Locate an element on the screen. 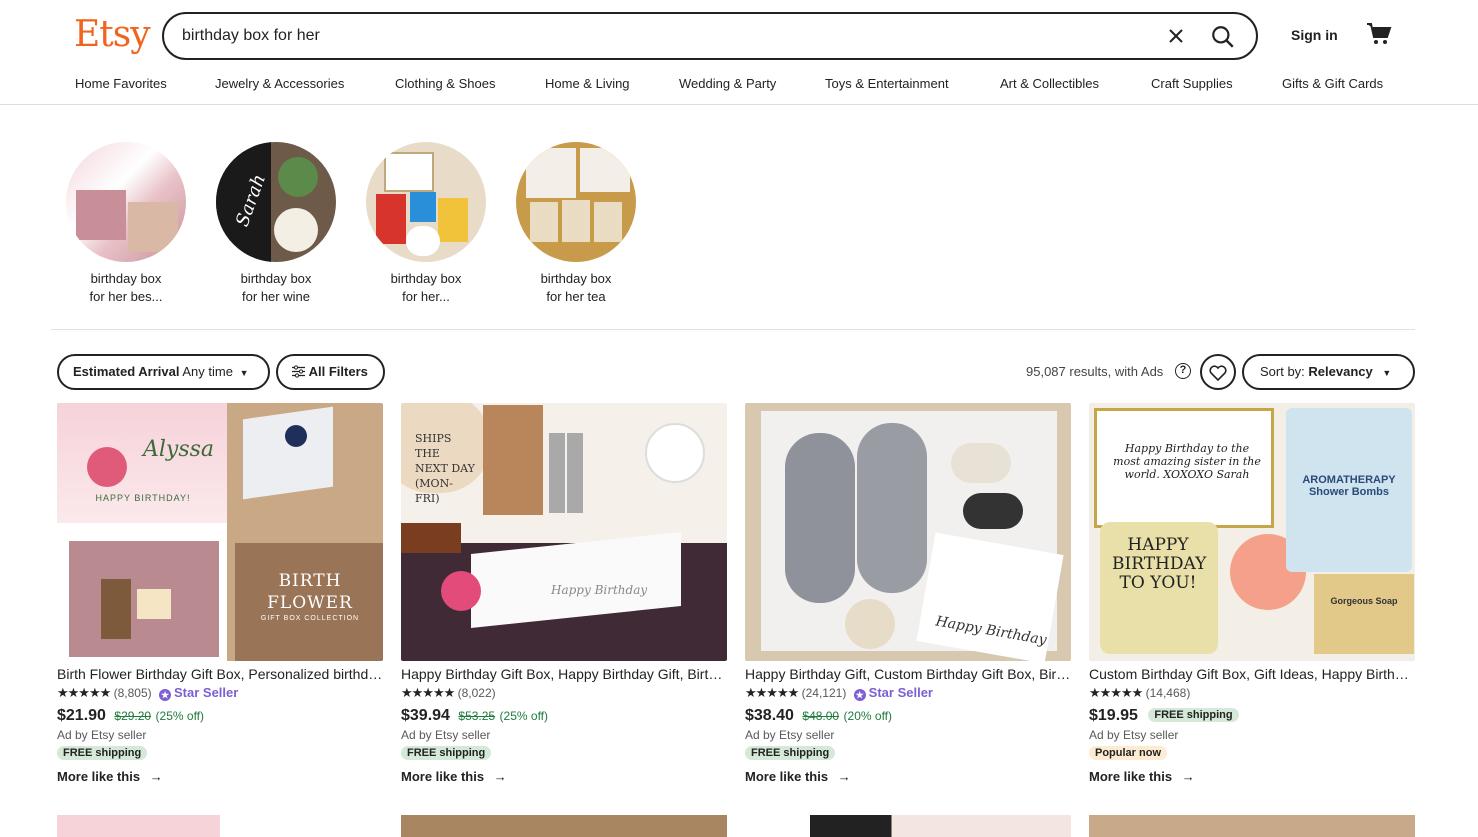 The image size is (1478, 837). category-art: Art & Collectibles is located at coordinates (1049, 83).